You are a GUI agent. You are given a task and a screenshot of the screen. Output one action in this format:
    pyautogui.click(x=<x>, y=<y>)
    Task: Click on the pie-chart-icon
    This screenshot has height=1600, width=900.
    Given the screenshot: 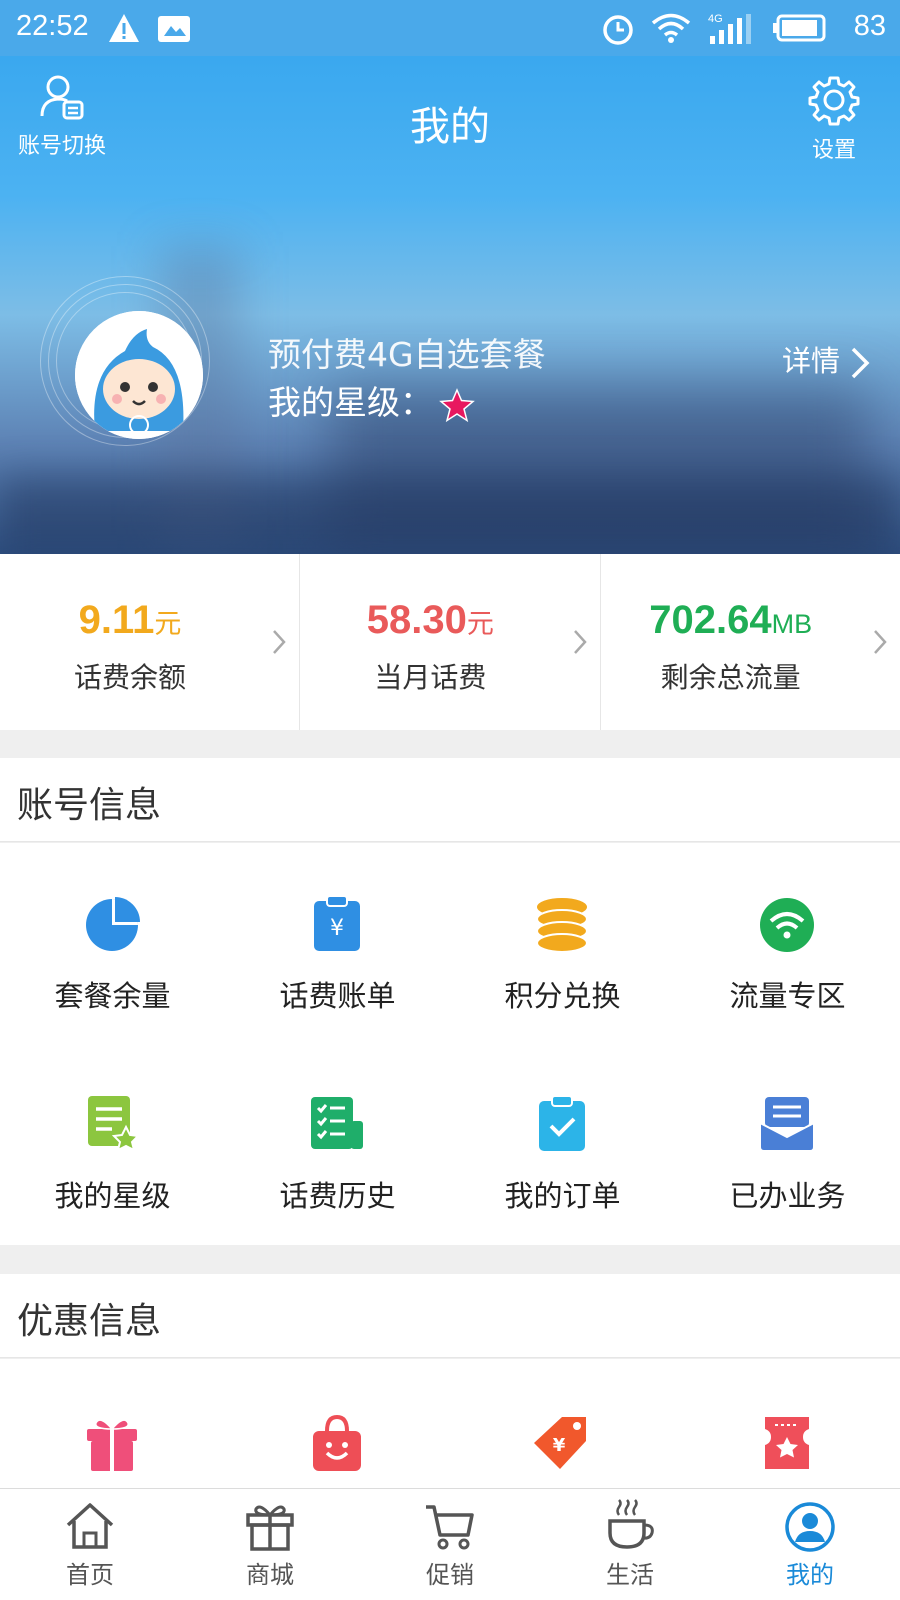 What is the action you would take?
    pyautogui.click(x=113, y=924)
    